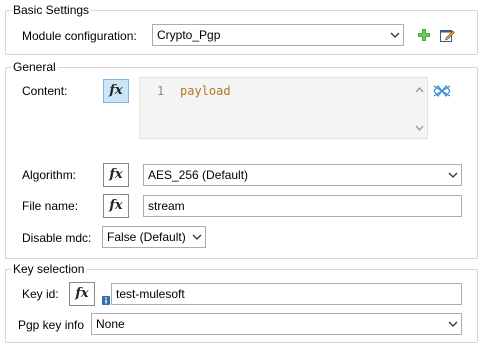 Image resolution: width=482 pixels, height=344 pixels. What do you see at coordinates (198, 175) in the screenshot?
I see `algorithm-value: AES_256 (Default)` at bounding box center [198, 175].